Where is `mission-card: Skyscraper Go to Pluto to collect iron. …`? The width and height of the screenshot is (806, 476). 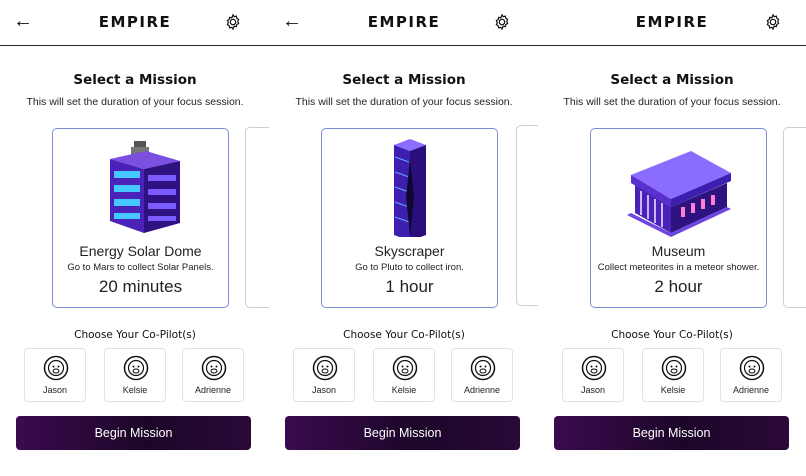
mission-card: Skyscraper Go to Pluto to collect iron. … is located at coordinates (409, 218).